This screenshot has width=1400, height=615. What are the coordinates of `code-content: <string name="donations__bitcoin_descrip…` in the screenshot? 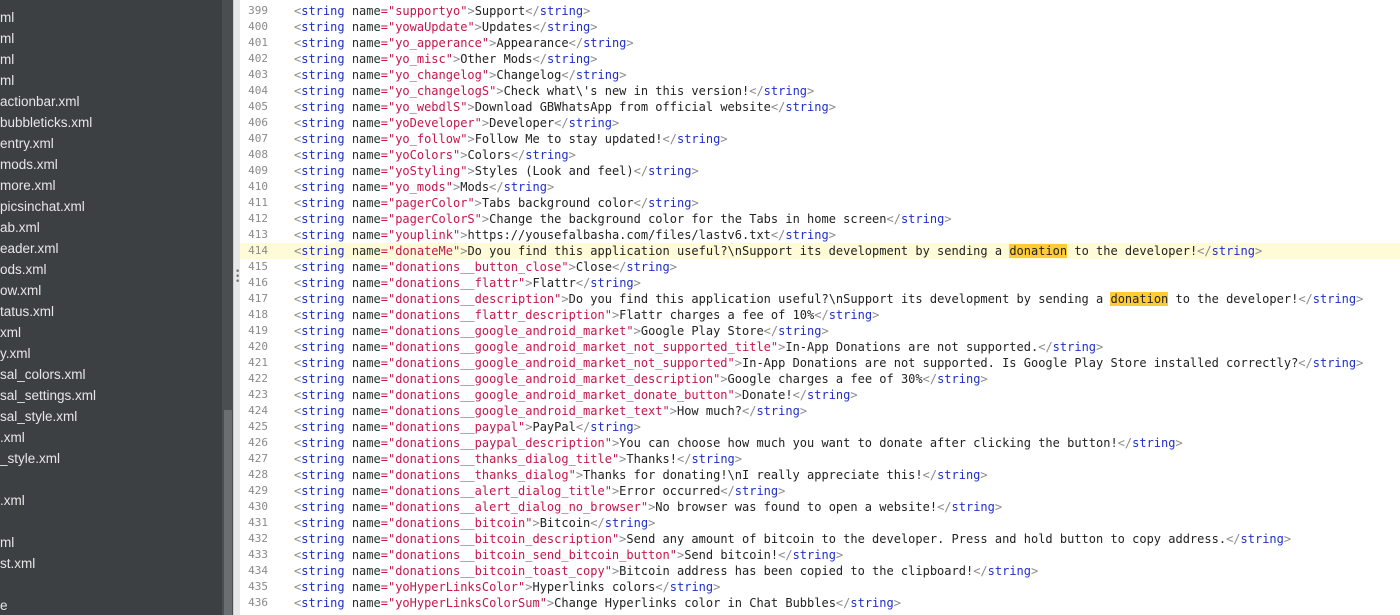 It's located at (792, 539).